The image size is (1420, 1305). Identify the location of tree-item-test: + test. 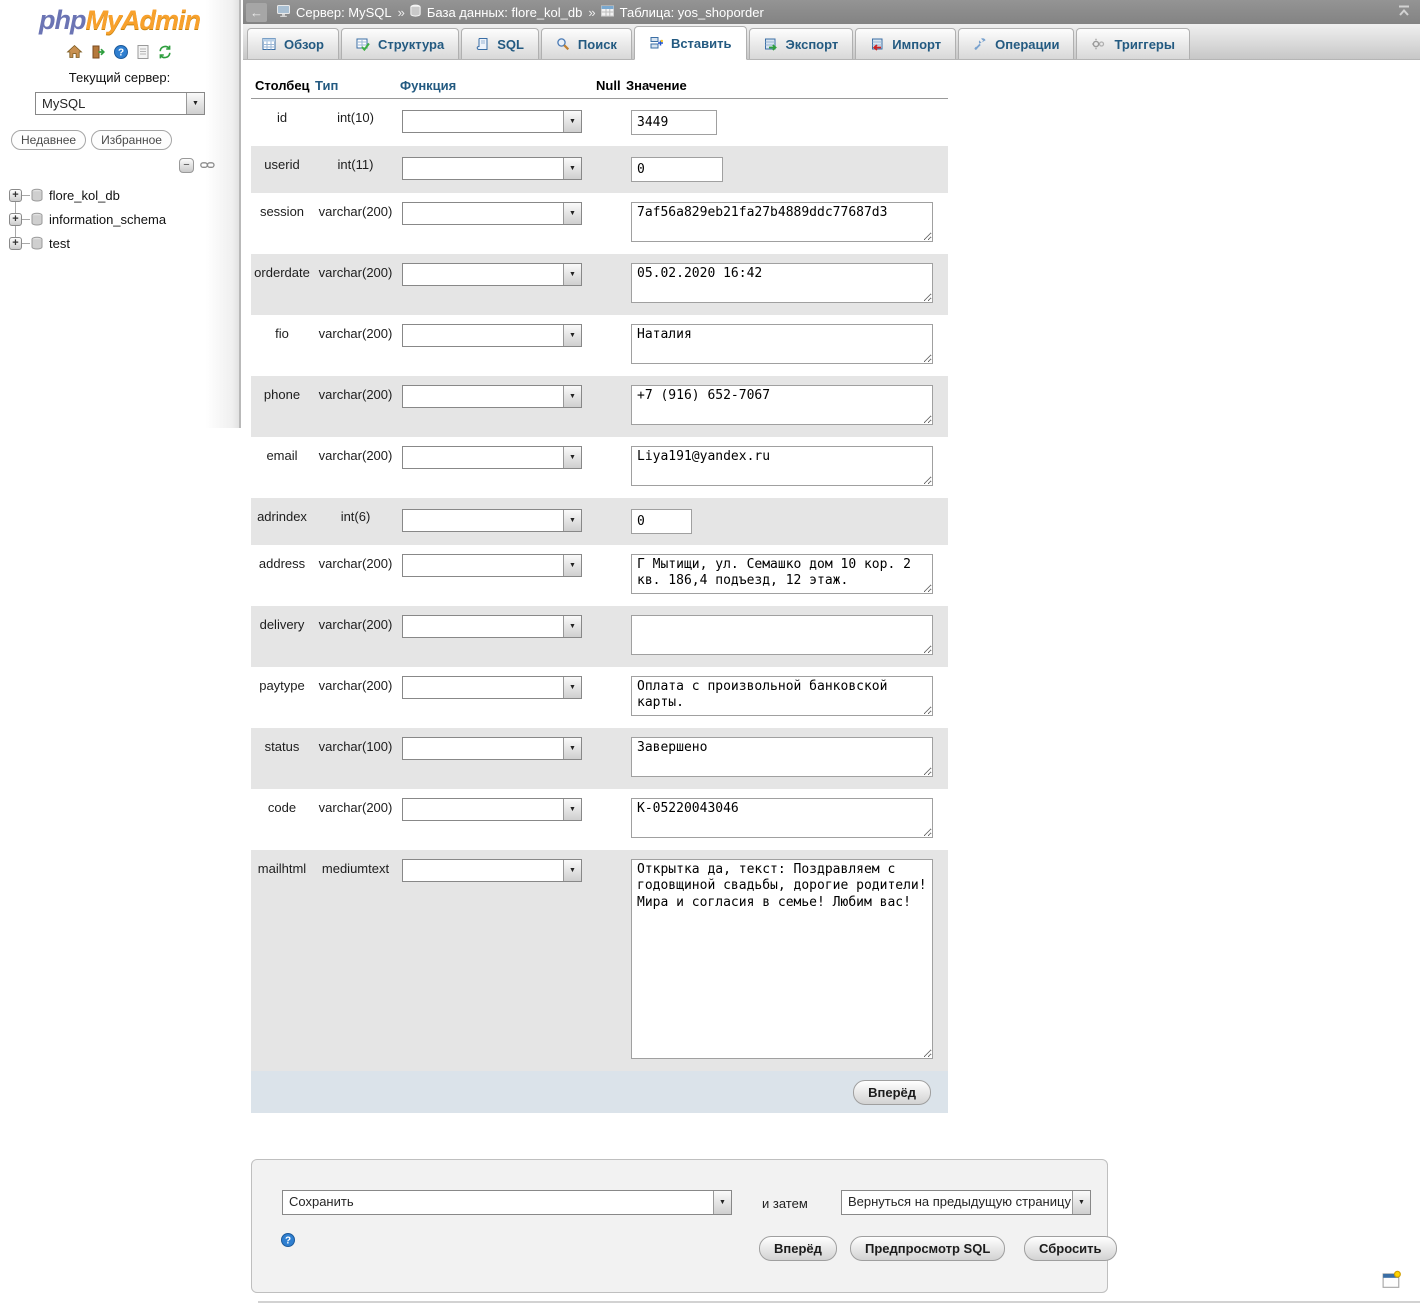
(119, 243).